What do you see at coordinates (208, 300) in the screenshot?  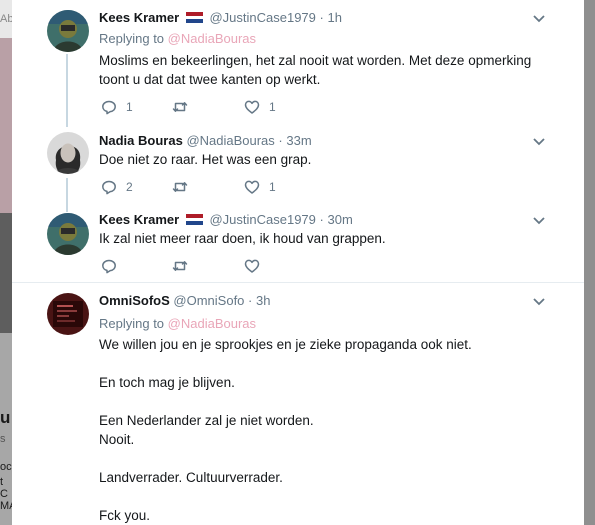 I see `user-handle: @OmniSofo` at bounding box center [208, 300].